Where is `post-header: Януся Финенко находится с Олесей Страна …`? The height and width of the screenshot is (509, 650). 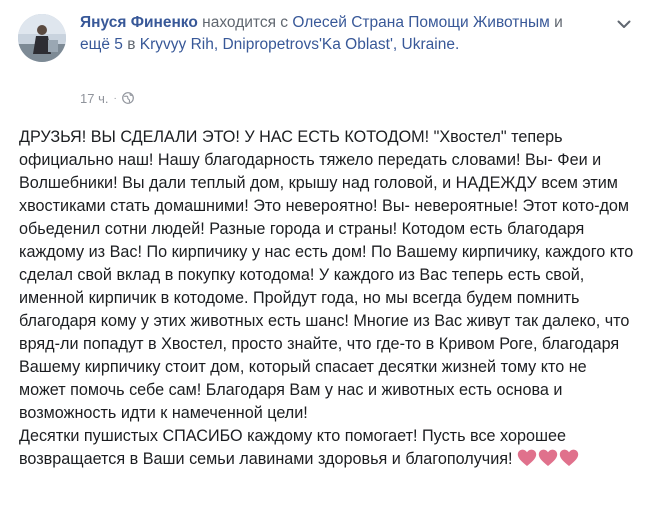
post-header: Януся Финенко находится с Олесей Страна … is located at coordinates (332, 34).